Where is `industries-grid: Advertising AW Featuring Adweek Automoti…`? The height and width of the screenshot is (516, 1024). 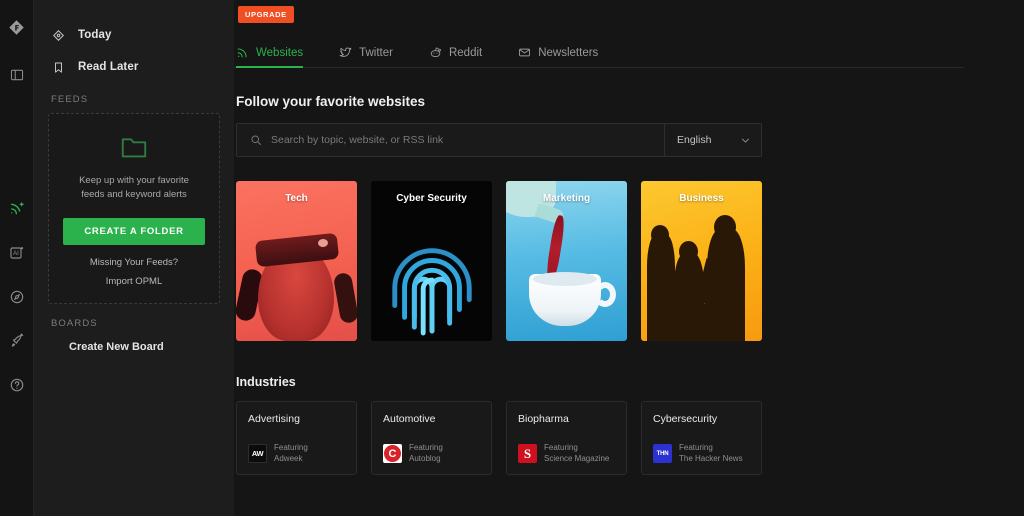 industries-grid: Advertising AW Featuring Adweek Automoti… is located at coordinates (600, 438).